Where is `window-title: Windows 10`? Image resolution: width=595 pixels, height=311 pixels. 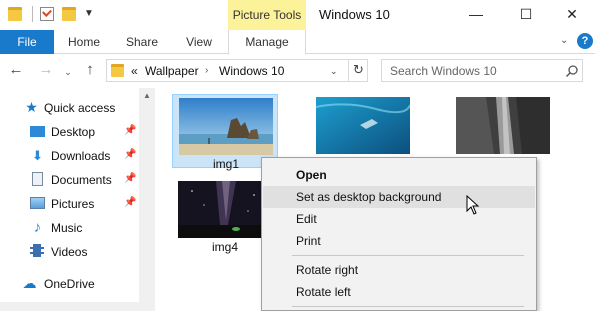
window-title: Windows 10 is located at coordinates (354, 14).